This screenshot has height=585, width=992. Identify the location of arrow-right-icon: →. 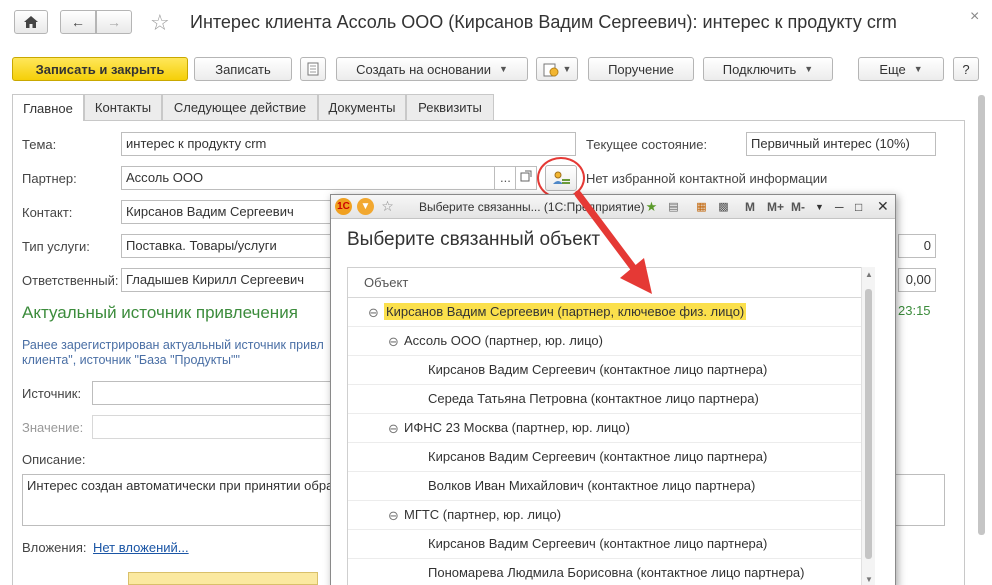
(114, 22).